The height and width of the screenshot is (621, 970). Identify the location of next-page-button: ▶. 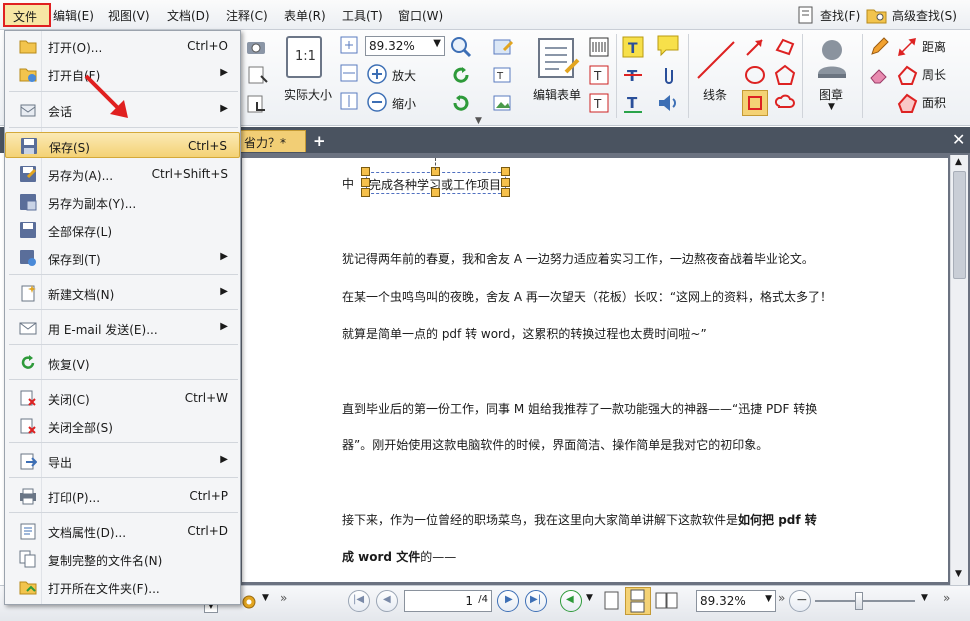
(508, 601).